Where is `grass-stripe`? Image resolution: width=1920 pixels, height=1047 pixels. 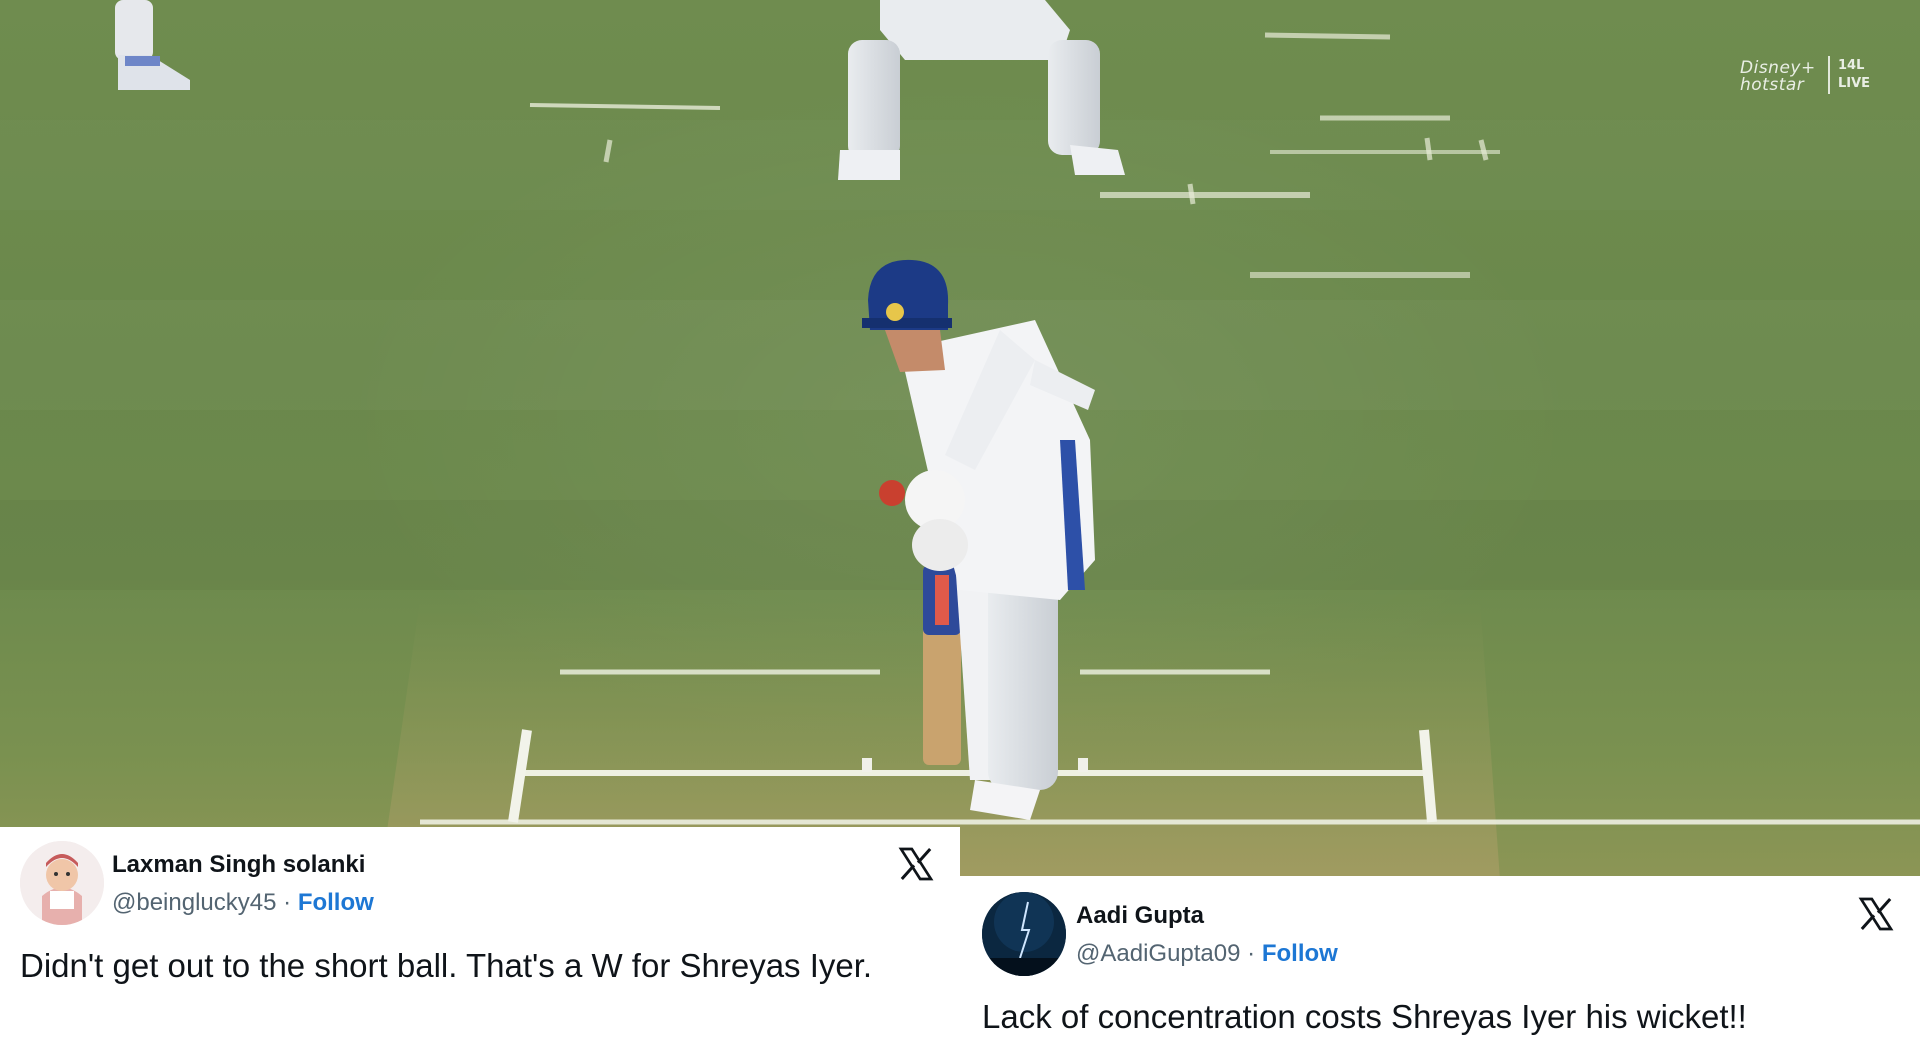
grass-stripe is located at coordinates (960, 165).